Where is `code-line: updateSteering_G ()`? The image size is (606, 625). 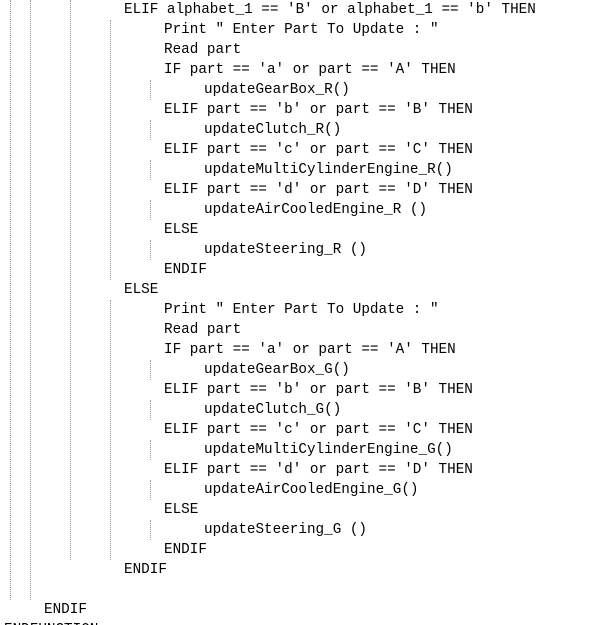 code-line: updateSteering_G () is located at coordinates (286, 530).